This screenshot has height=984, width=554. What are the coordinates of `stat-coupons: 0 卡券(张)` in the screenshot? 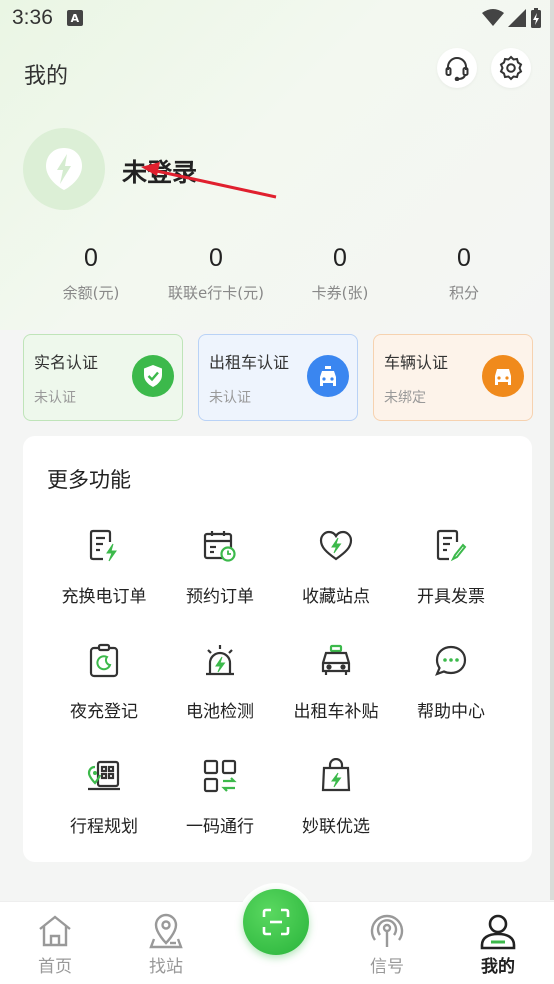 It's located at (340, 271).